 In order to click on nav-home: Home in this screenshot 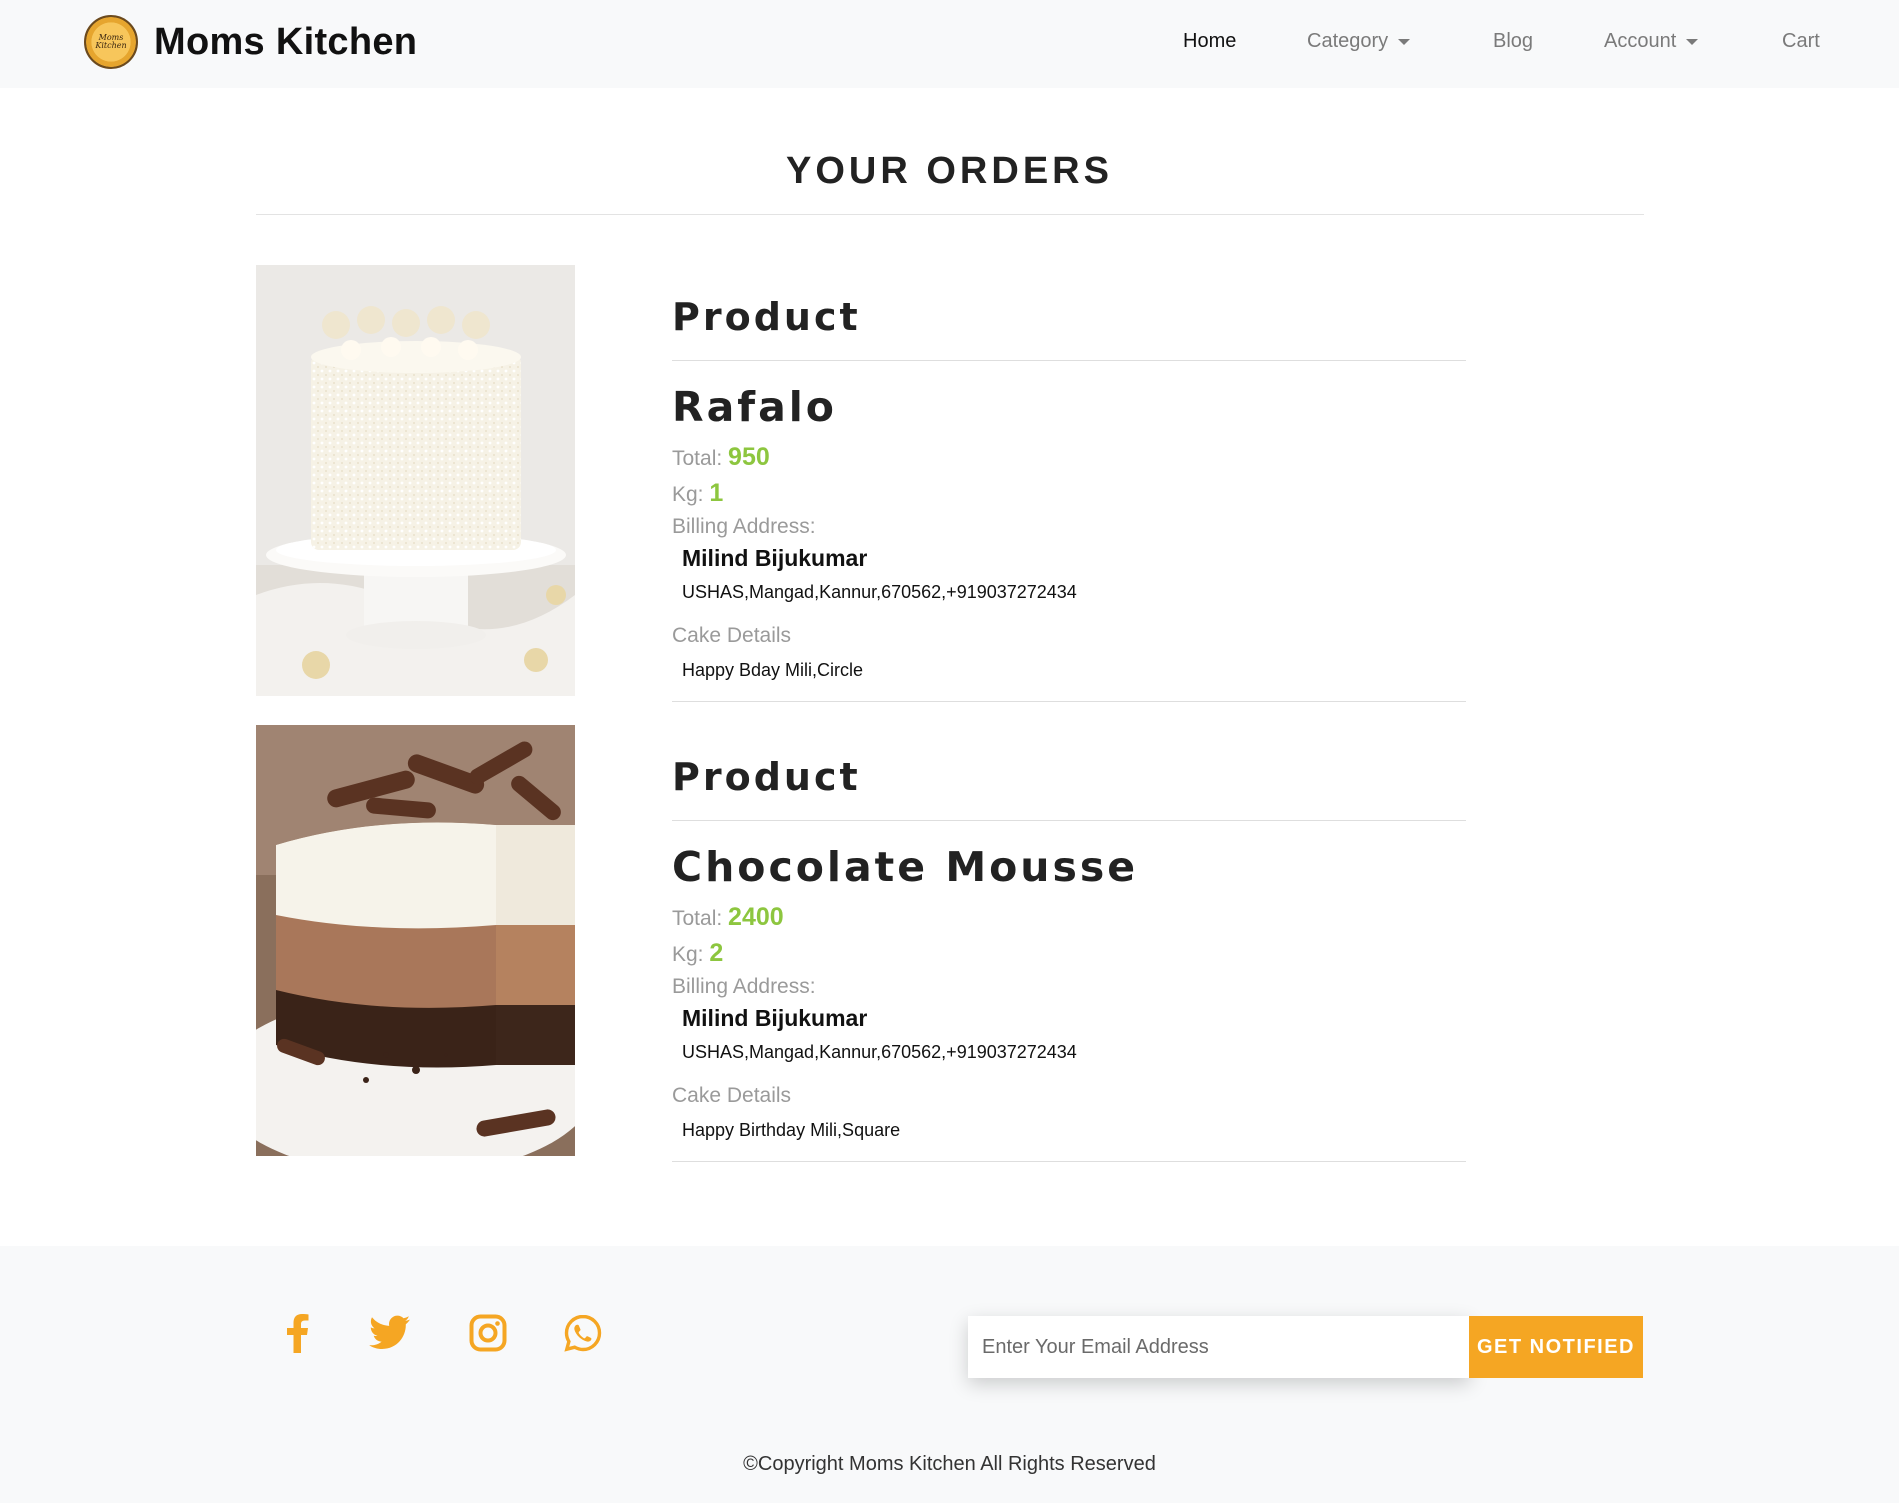, I will do `click(1209, 41)`.